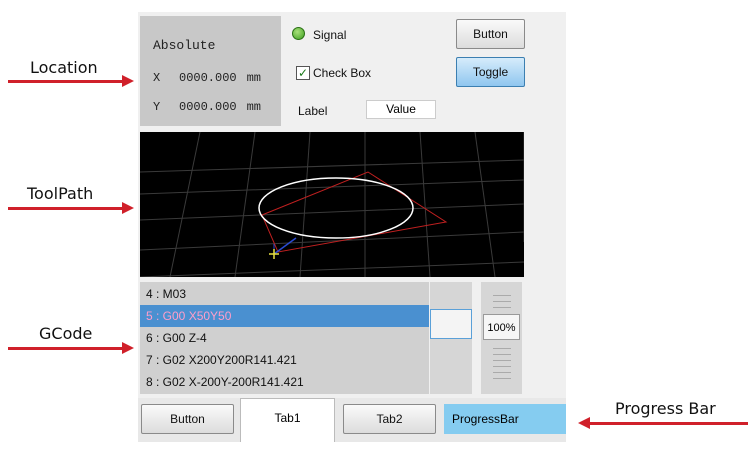  What do you see at coordinates (60, 193) in the screenshot?
I see `annotation-toolpath: ToolPath` at bounding box center [60, 193].